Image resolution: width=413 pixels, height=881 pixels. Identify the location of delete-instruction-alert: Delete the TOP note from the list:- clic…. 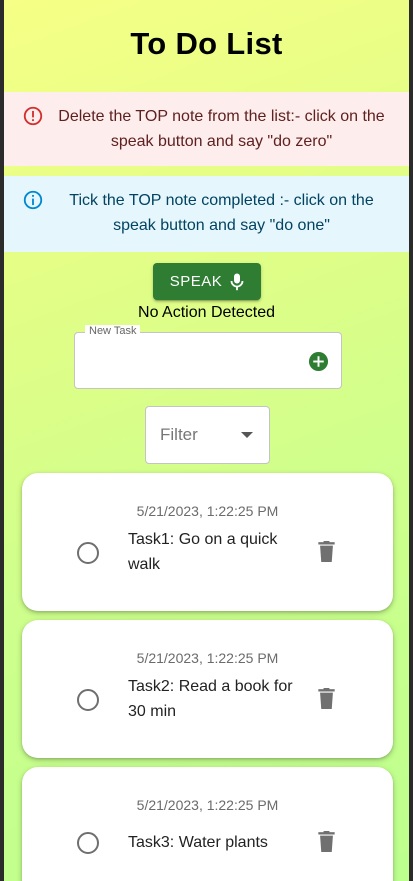
(206, 129).